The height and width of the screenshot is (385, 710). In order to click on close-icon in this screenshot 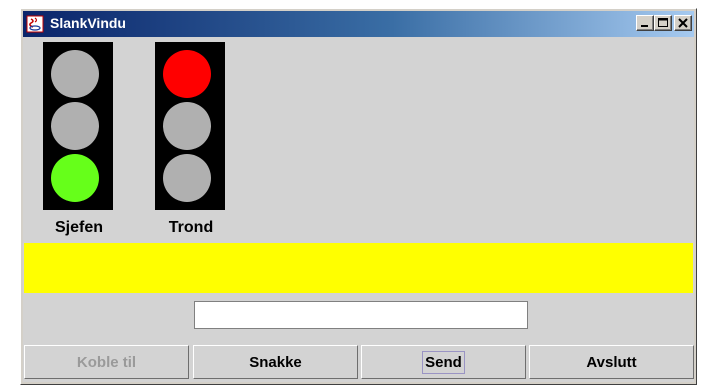, I will do `click(683, 23)`.